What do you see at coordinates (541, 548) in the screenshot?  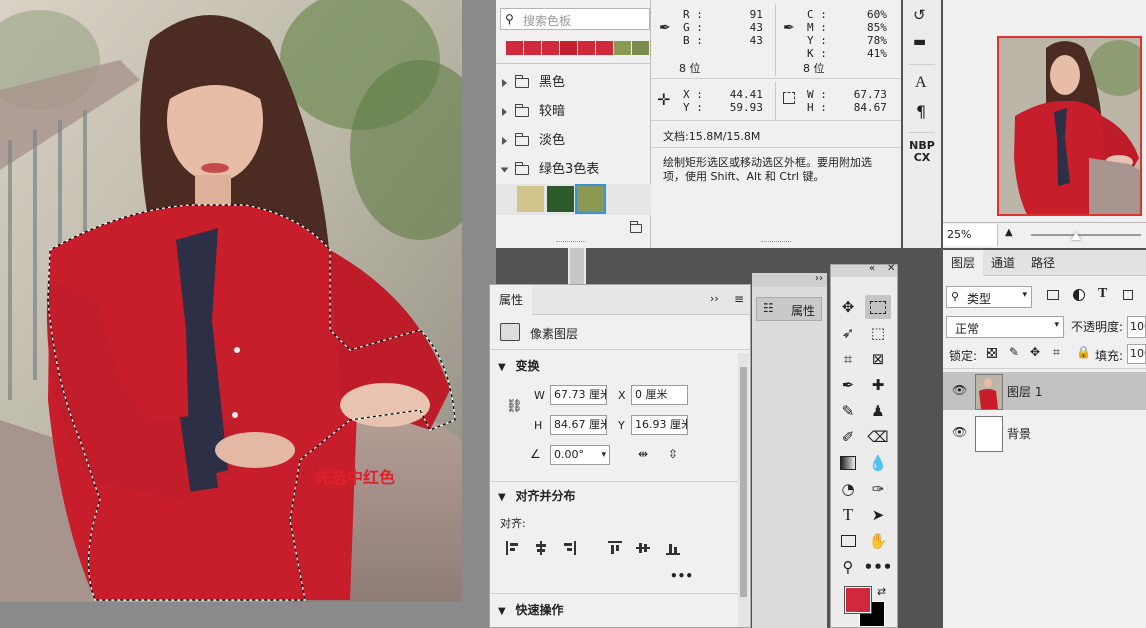 I see `align-hcenter-icon` at bounding box center [541, 548].